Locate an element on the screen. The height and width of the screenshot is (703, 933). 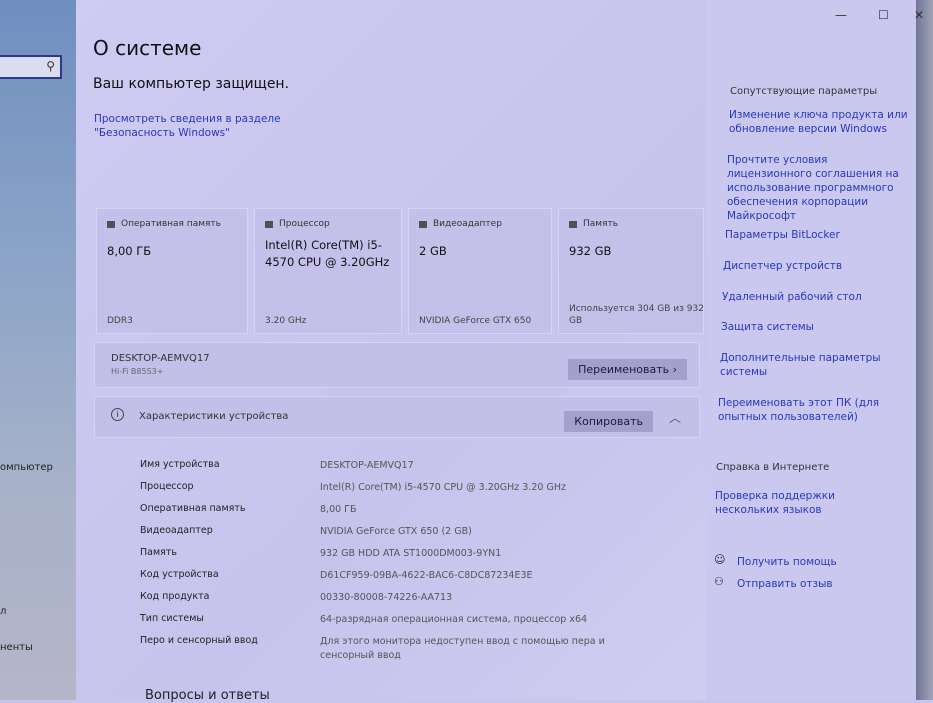
spec-key: Перо и сенсорный ввод is located at coordinates (199, 640).